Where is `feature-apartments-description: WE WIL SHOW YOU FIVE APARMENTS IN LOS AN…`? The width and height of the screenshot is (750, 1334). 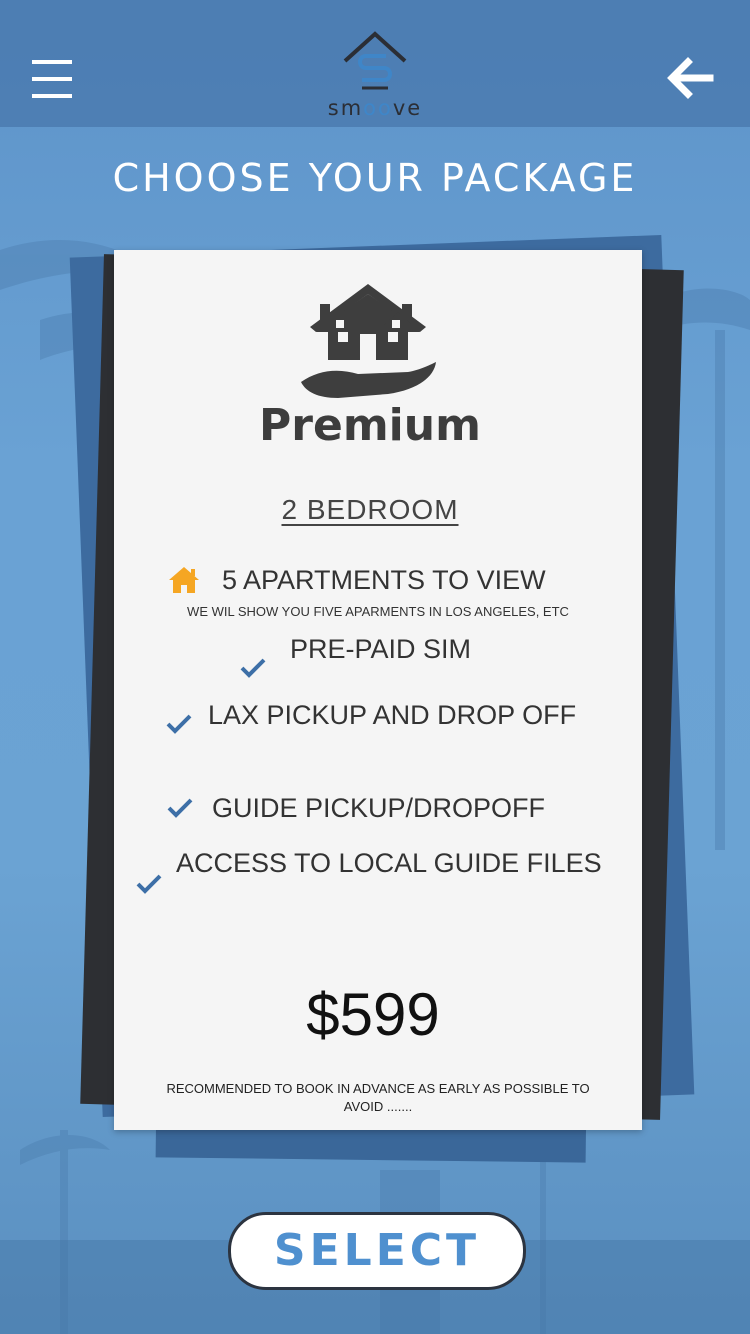 feature-apartments-description: WE WIL SHOW YOU FIVE APARMENTS IN LOS AN… is located at coordinates (378, 611).